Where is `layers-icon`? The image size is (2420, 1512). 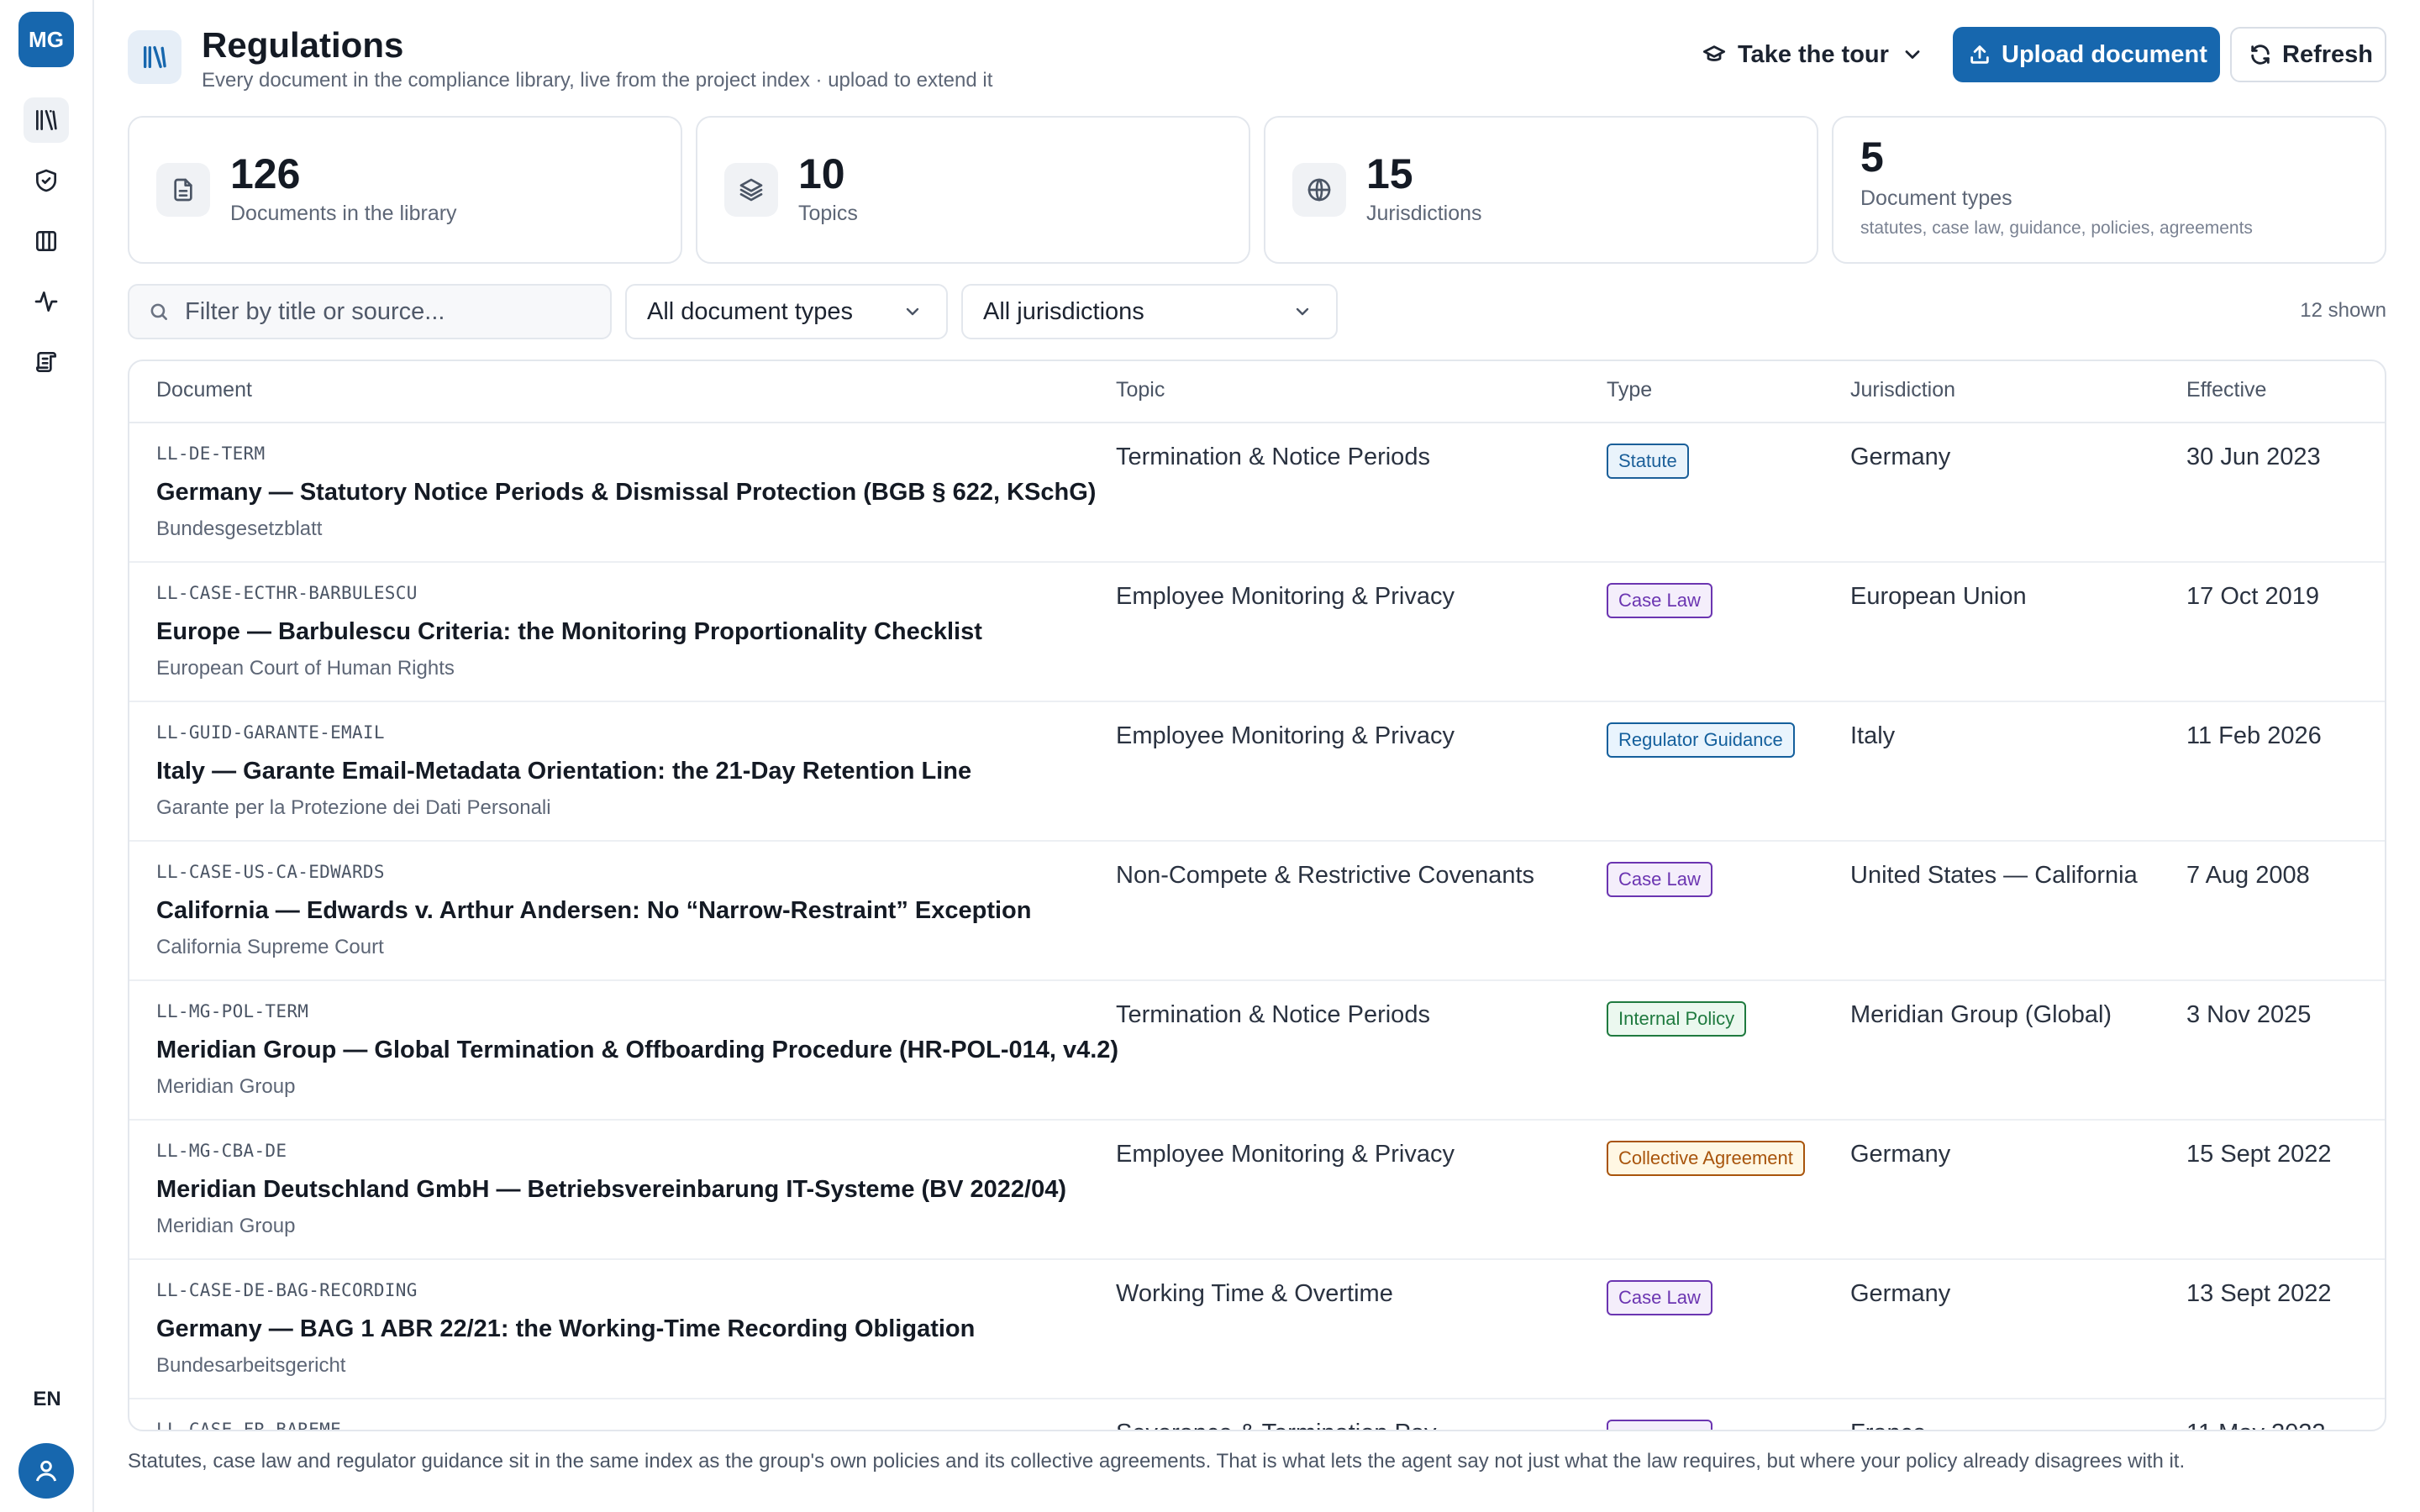 layers-icon is located at coordinates (751, 190).